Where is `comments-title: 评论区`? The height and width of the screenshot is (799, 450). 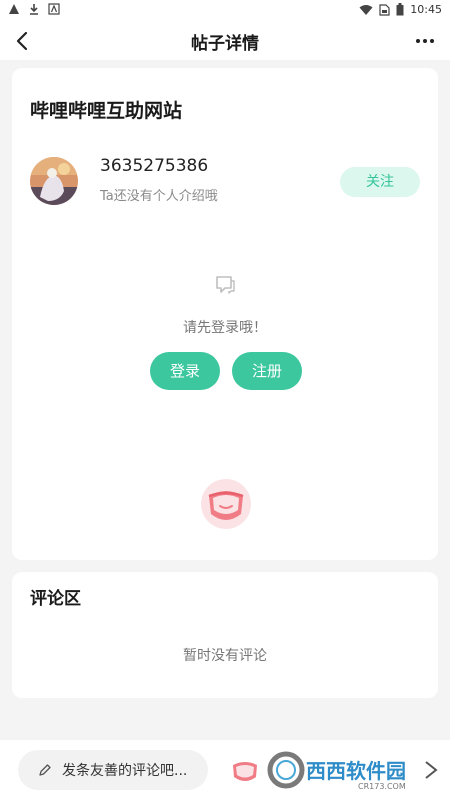 comments-title: 评论区 is located at coordinates (55, 599).